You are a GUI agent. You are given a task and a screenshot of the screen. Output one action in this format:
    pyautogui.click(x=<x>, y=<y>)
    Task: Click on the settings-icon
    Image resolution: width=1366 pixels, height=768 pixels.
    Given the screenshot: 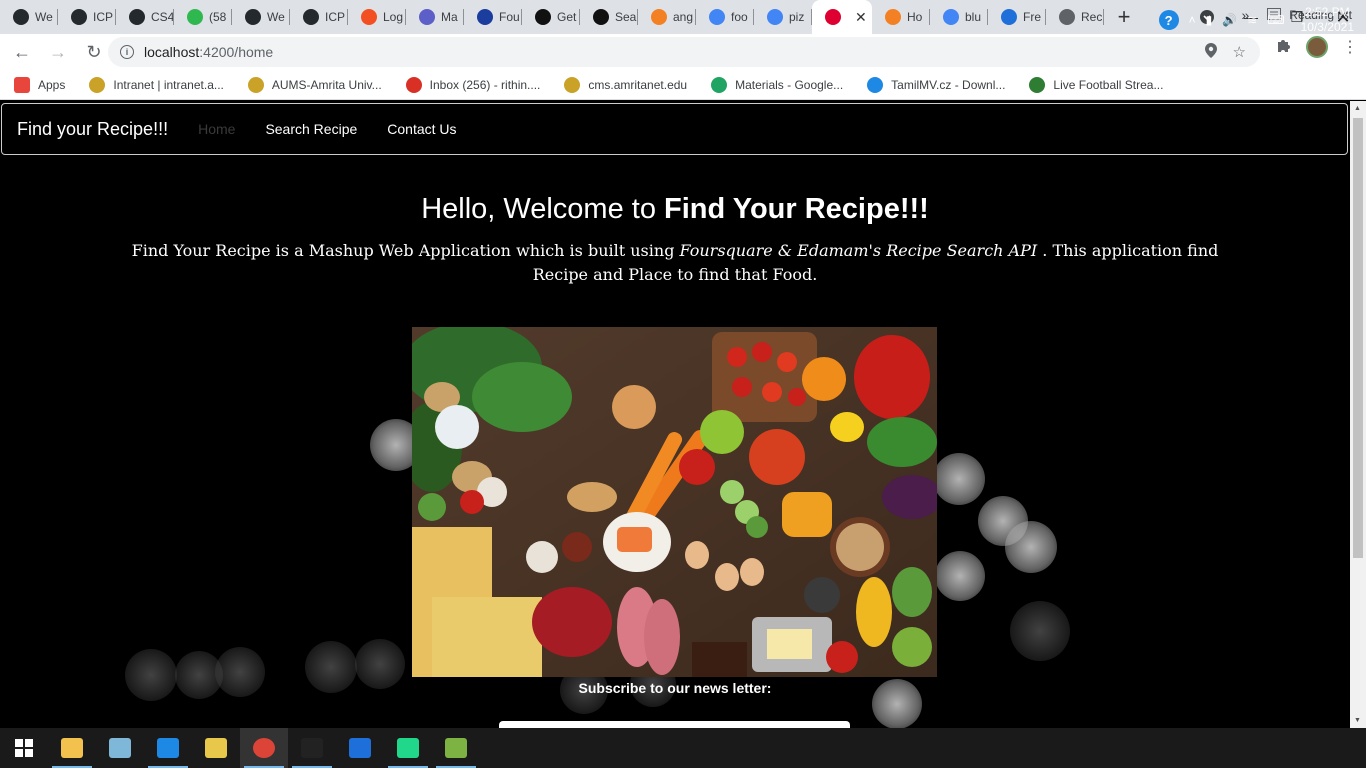 What is the action you would take?
    pyautogui.click(x=360, y=748)
    